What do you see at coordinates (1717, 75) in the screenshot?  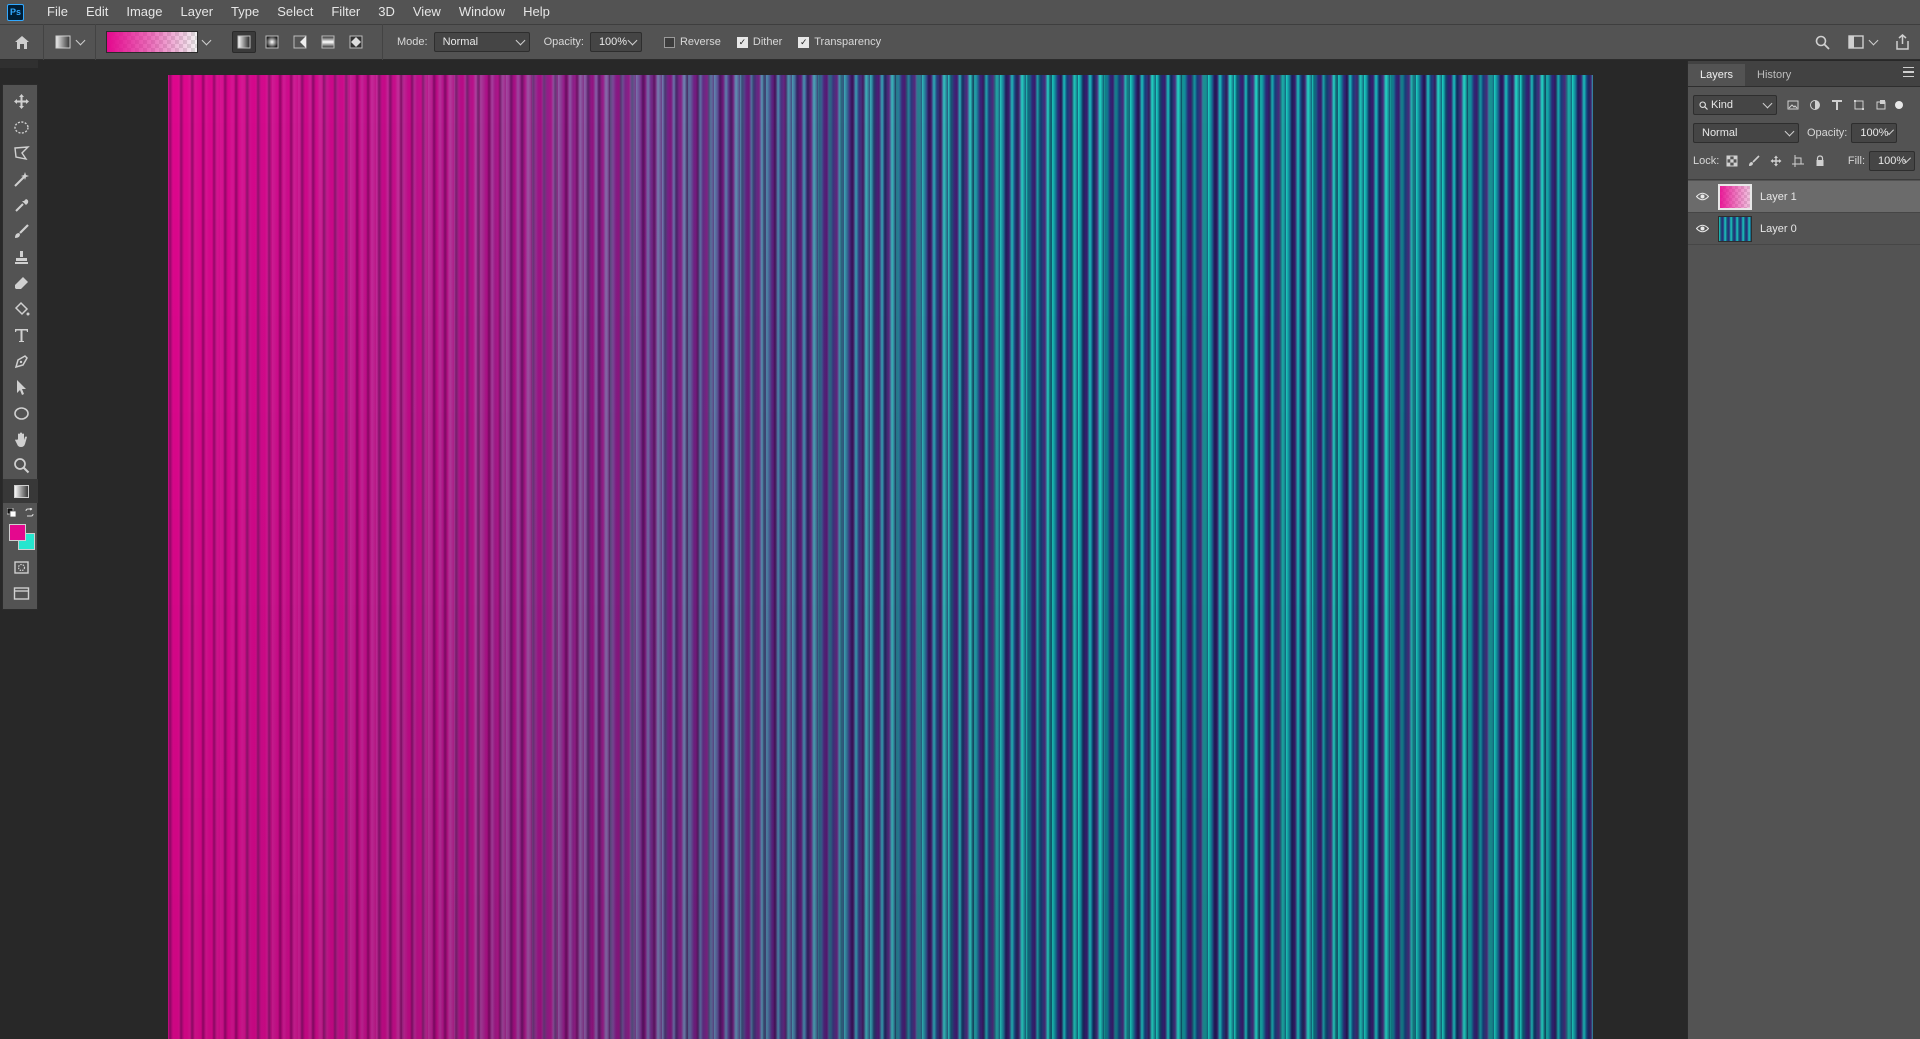 I see `tab-layers: Layers` at bounding box center [1717, 75].